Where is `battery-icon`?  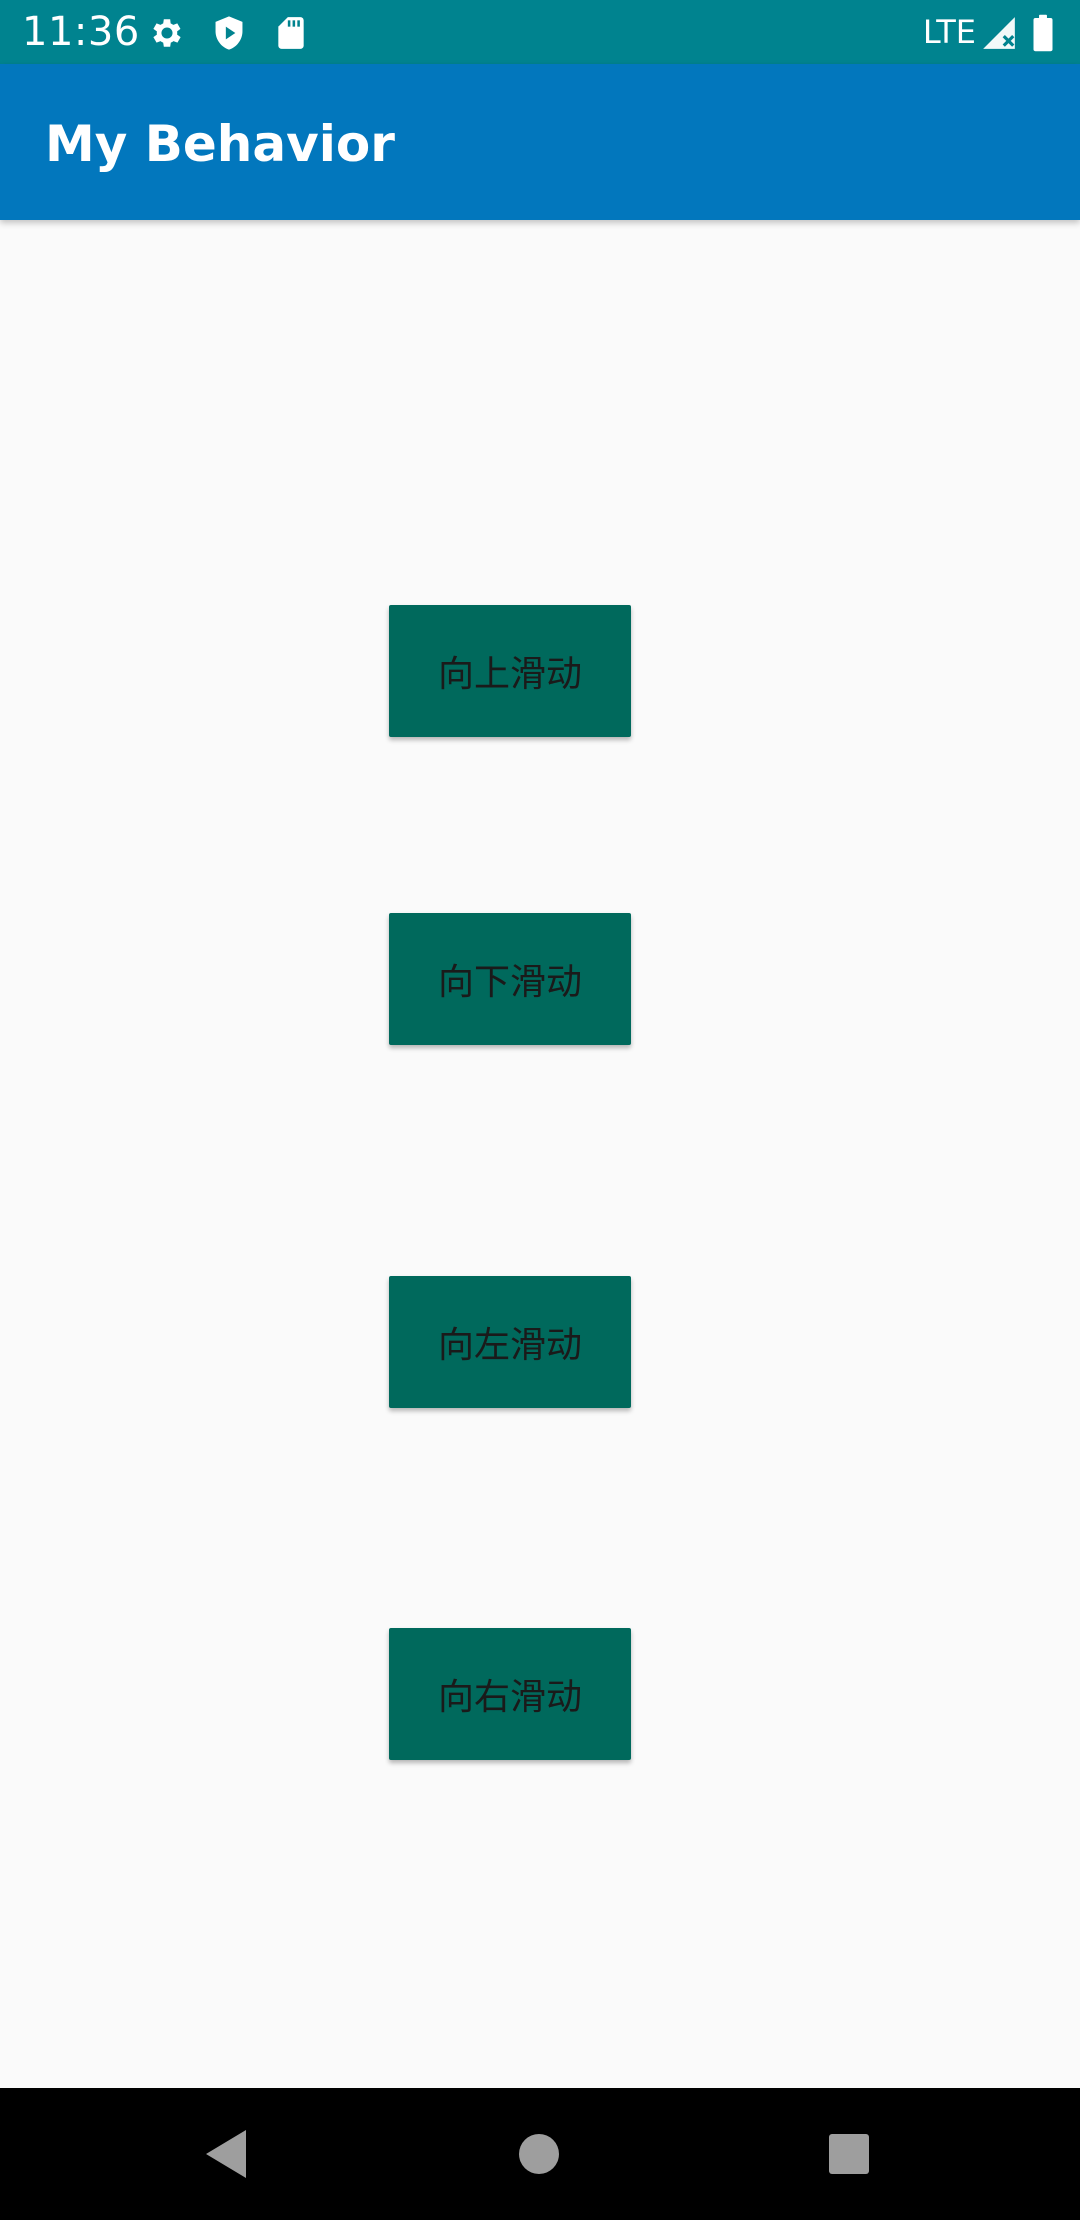 battery-icon is located at coordinates (1043, 33).